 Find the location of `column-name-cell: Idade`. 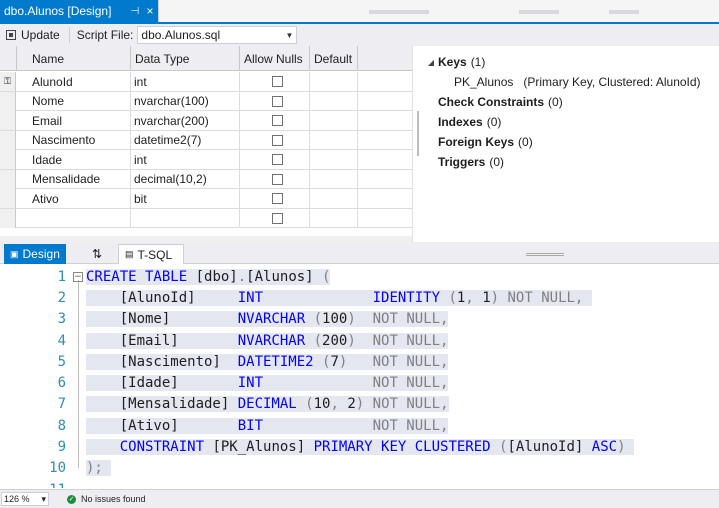

column-name-cell: Idade is located at coordinates (74, 159).